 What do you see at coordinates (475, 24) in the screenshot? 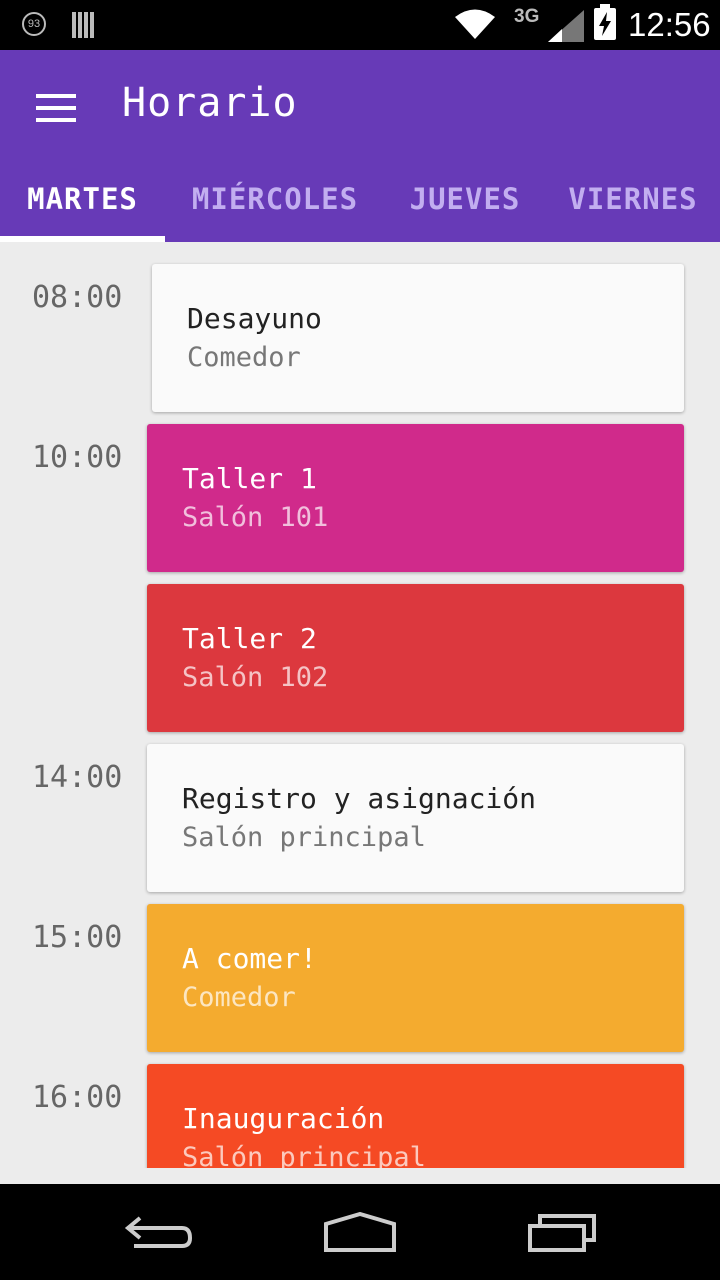
I see `wifi-icon` at bounding box center [475, 24].